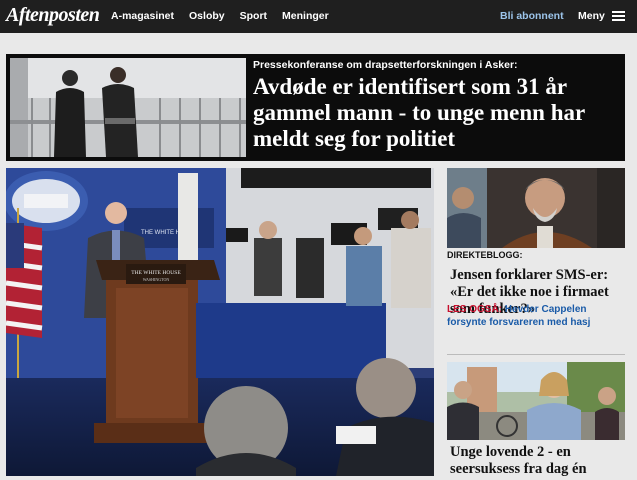 The height and width of the screenshot is (480, 637). What do you see at coordinates (53, 15) in the screenshot?
I see `site-logo: Aftenposten` at bounding box center [53, 15].